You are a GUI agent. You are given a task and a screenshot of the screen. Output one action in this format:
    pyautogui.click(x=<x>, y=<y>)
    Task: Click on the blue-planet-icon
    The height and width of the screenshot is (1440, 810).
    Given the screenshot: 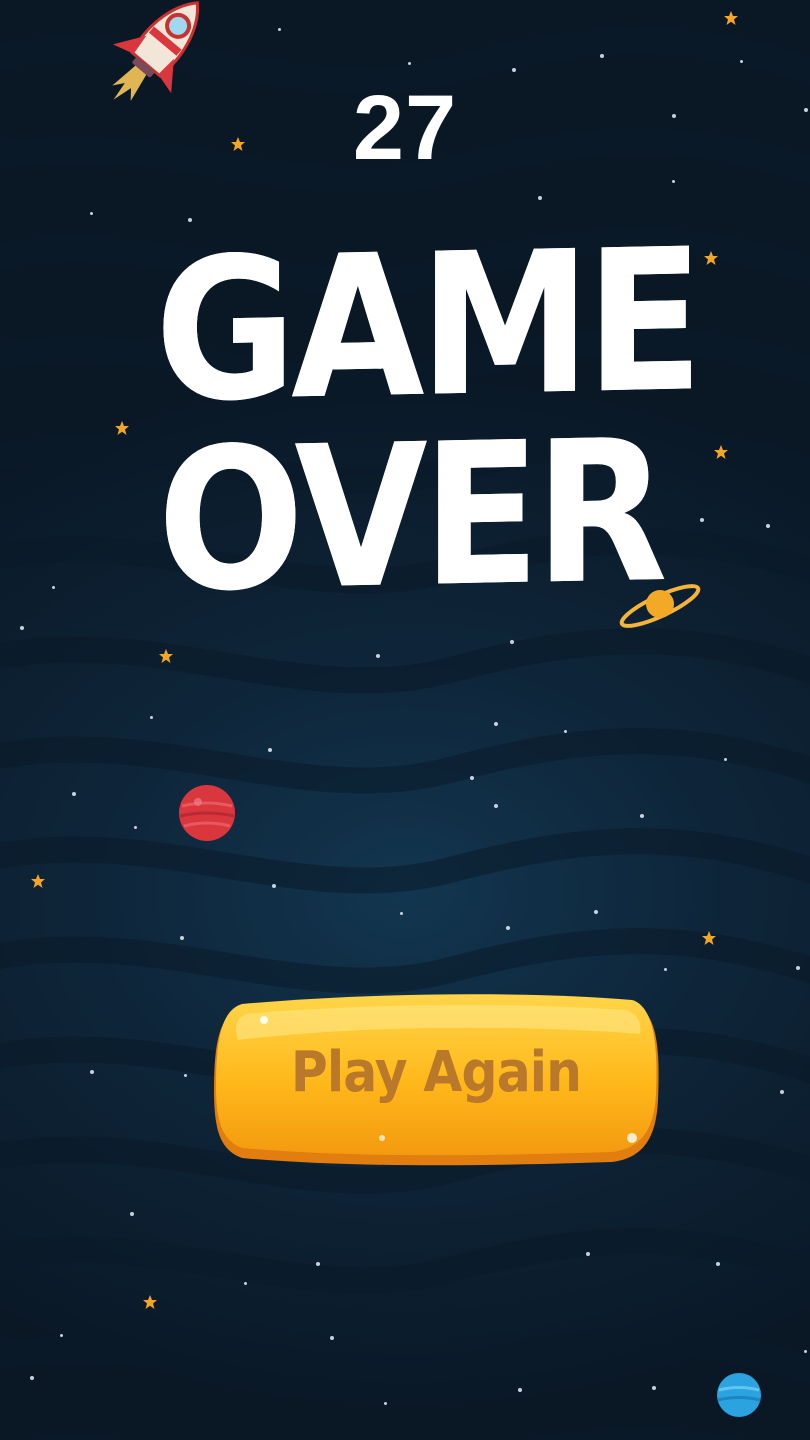 What is the action you would take?
    pyautogui.click(x=739, y=1395)
    